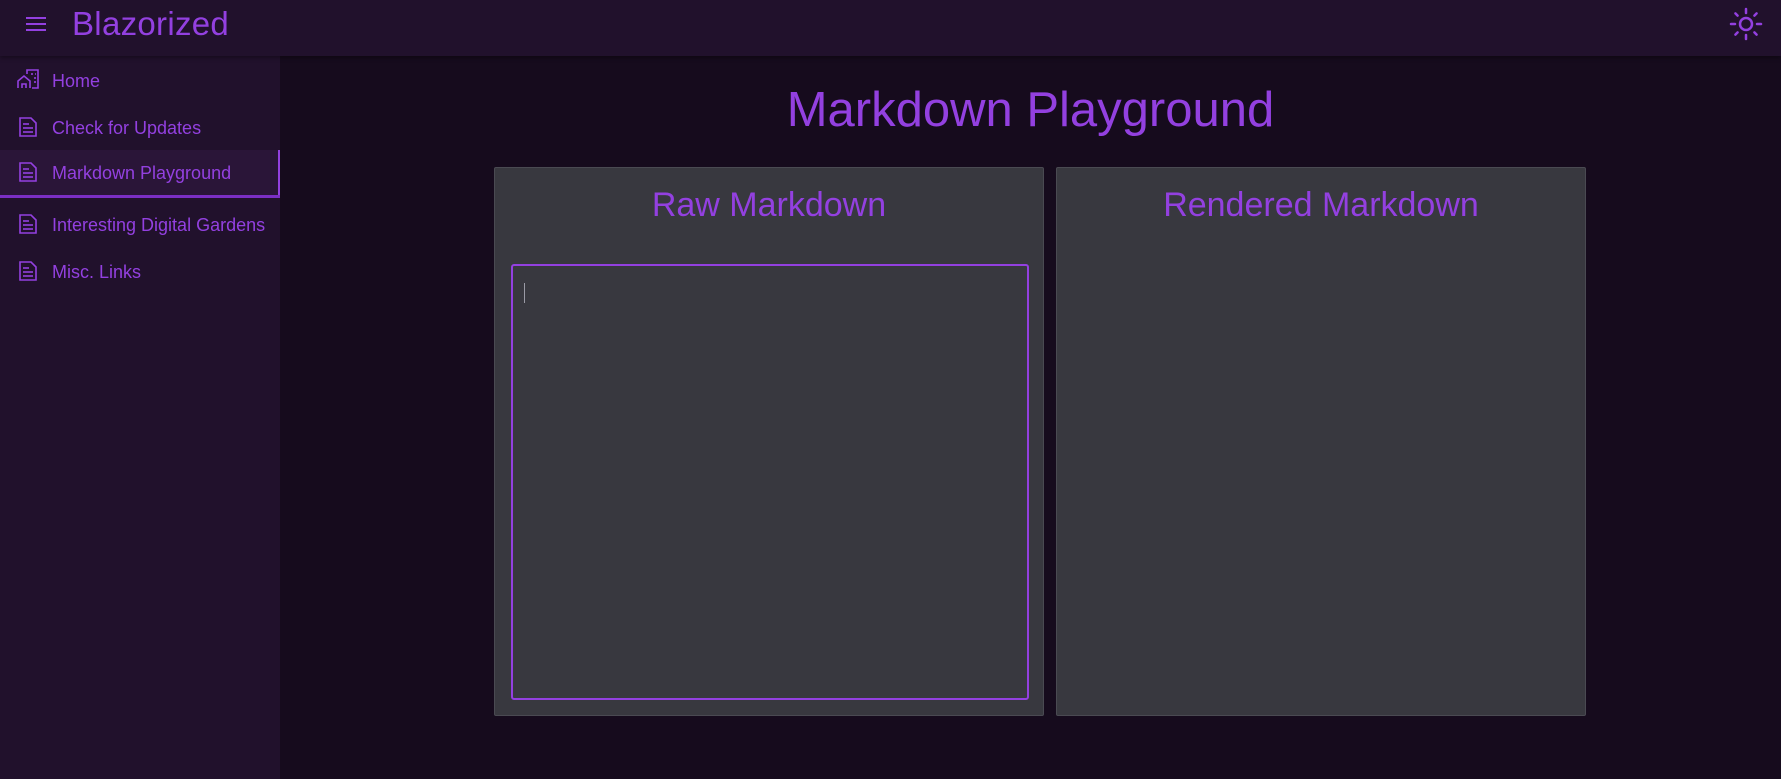 Image resolution: width=1781 pixels, height=779 pixels. Describe the element at coordinates (159, 224) in the screenshot. I see `sidebar-item-label: Interesting Digital Gardens` at that location.